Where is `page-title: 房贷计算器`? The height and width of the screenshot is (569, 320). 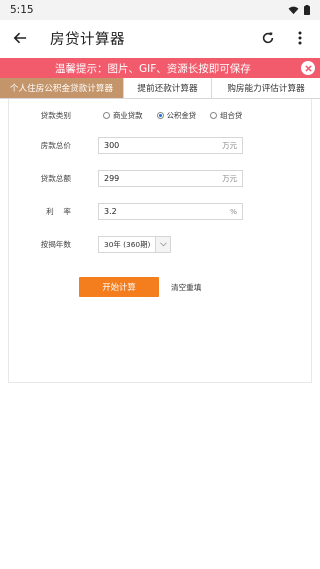
page-title: 房贷计算器 is located at coordinates (87, 39).